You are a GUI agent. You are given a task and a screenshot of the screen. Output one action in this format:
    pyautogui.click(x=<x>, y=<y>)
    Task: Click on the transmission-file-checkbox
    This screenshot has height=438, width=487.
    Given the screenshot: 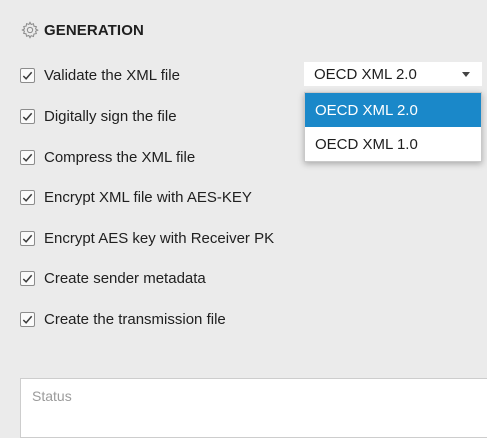 What is the action you would take?
    pyautogui.click(x=27, y=319)
    